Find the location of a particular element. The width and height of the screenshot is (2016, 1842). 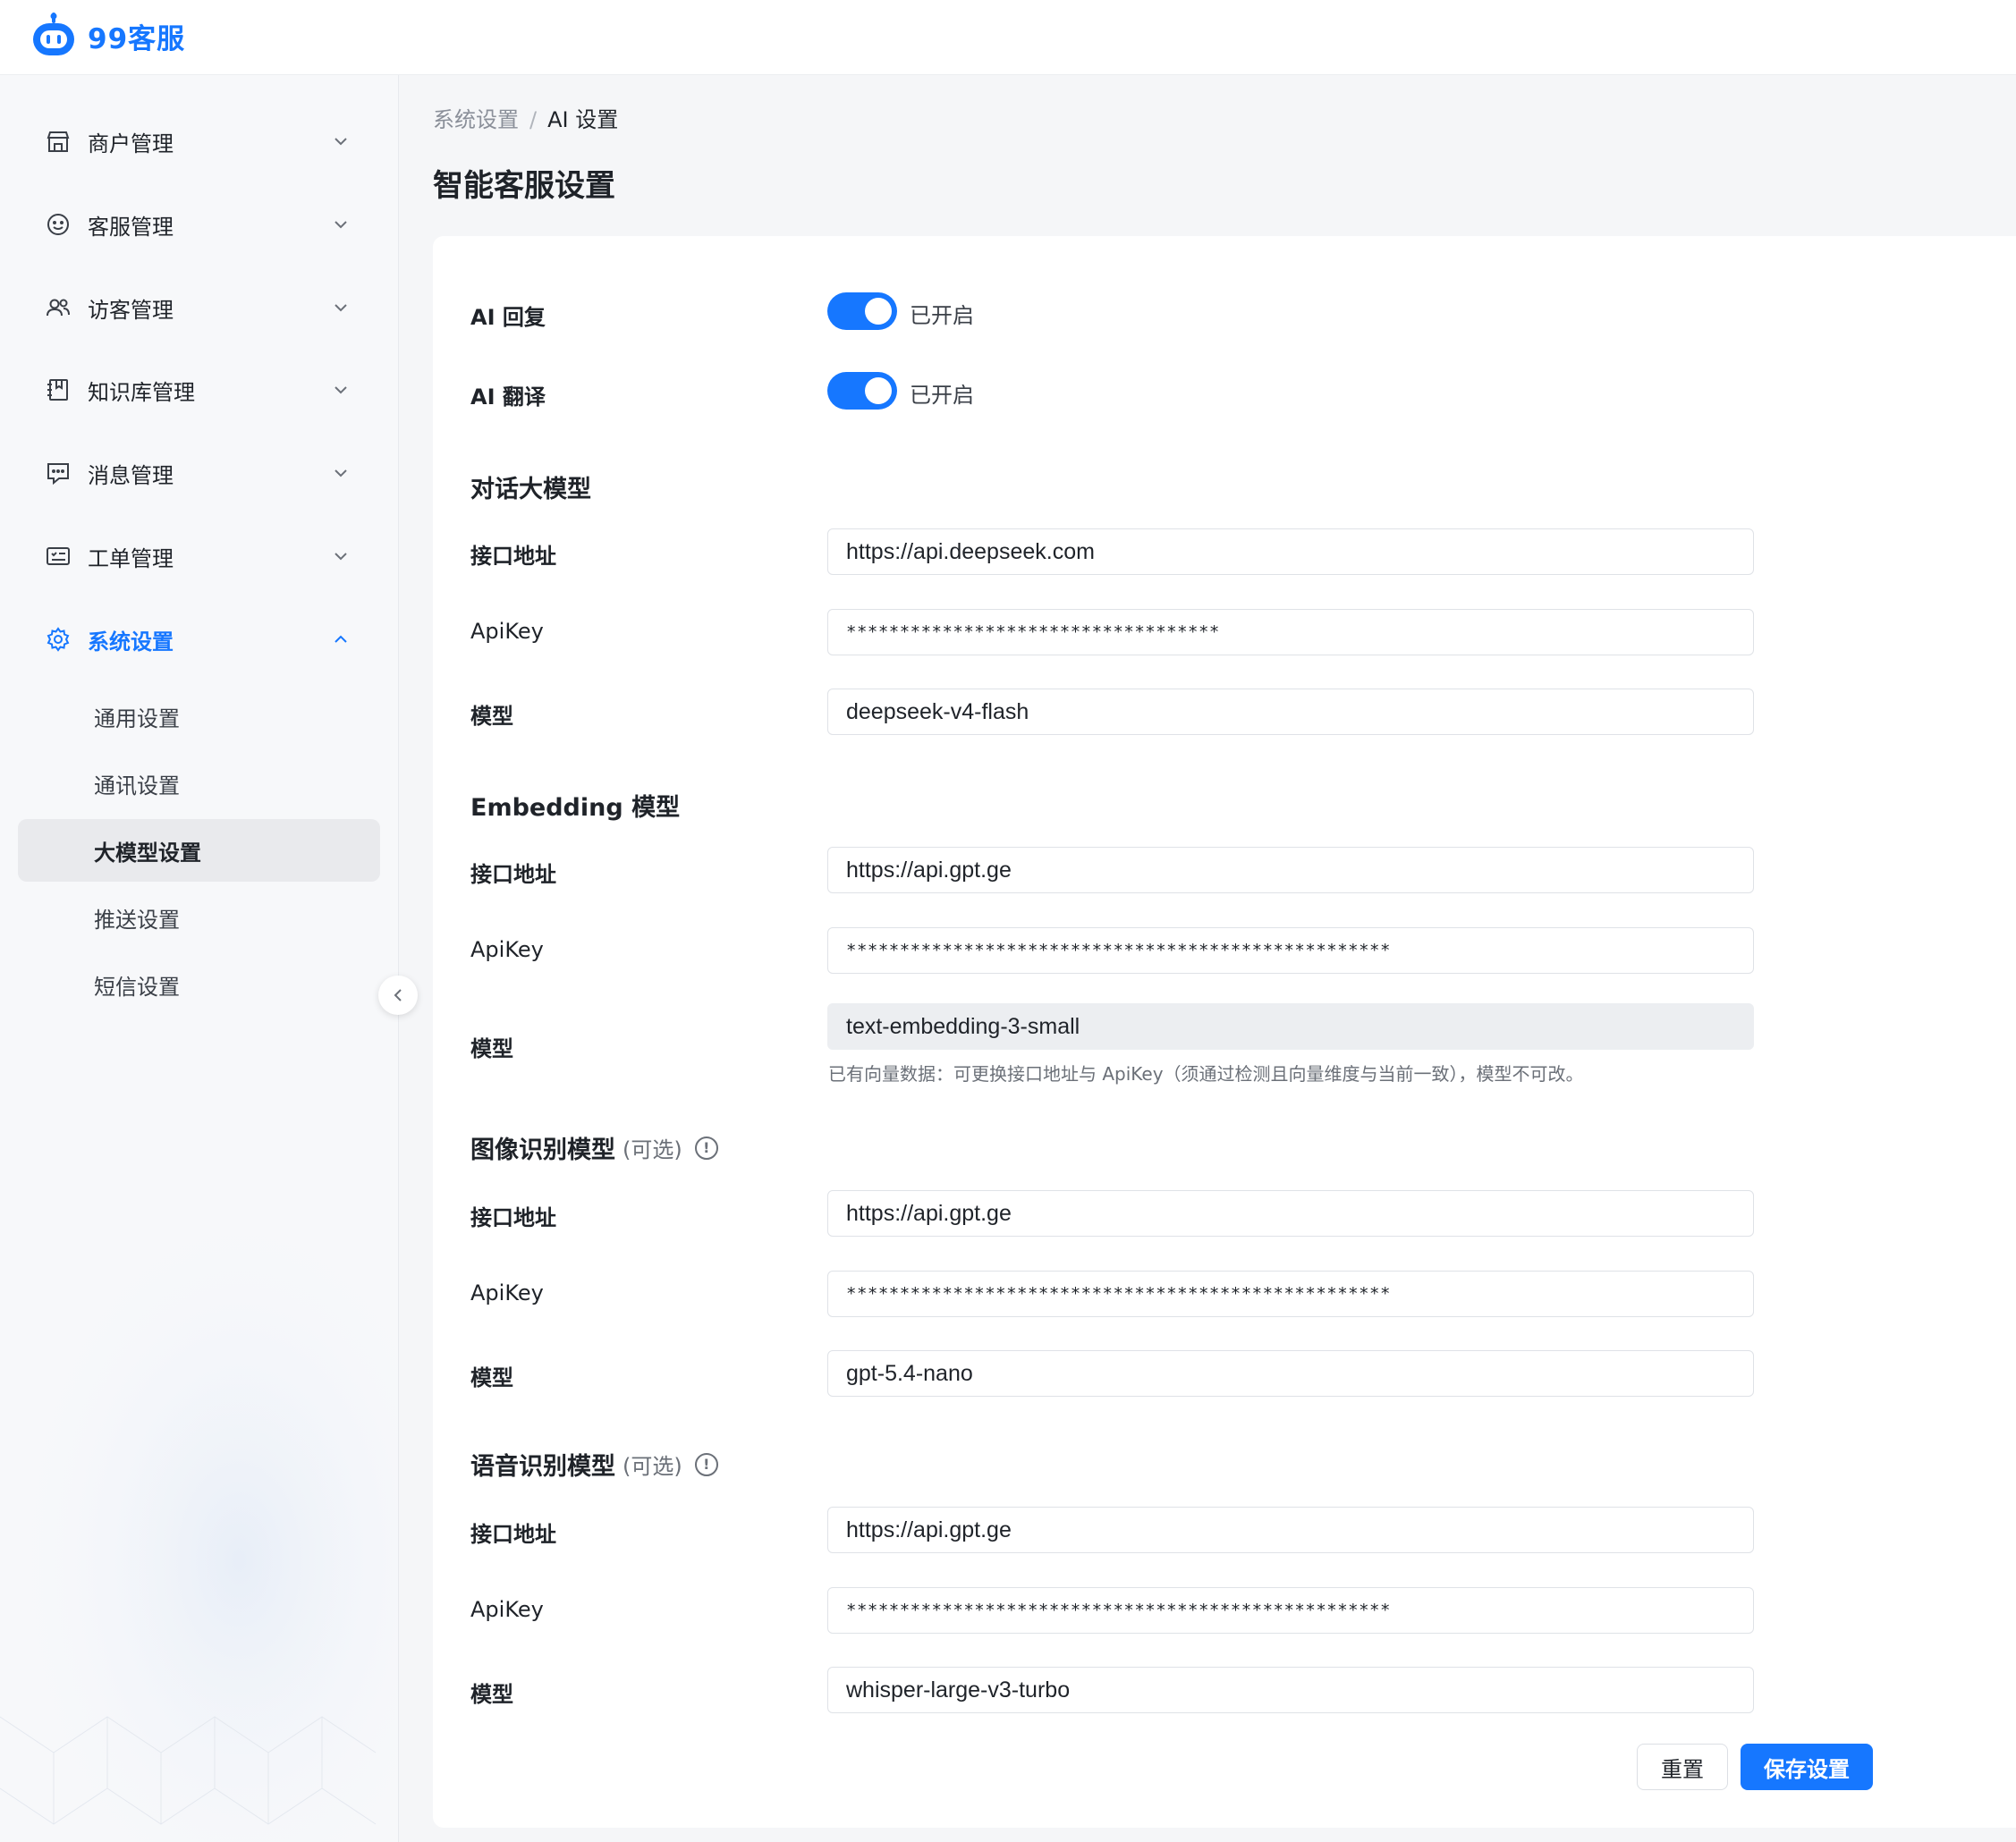

sidebar-subitem-label: 推送设置 is located at coordinates (137, 920).